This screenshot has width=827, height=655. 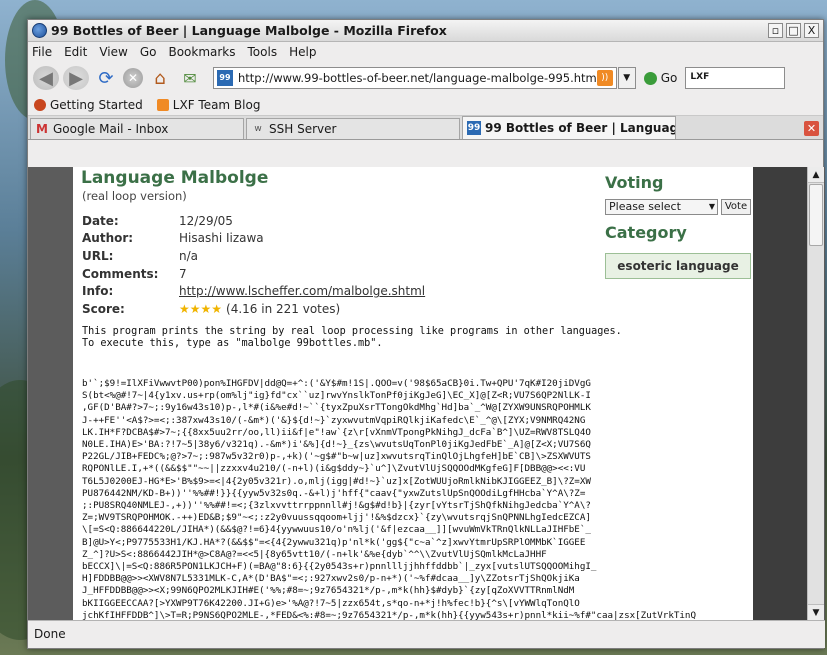 I want to click on info-key: Score:, so click(x=103, y=308).